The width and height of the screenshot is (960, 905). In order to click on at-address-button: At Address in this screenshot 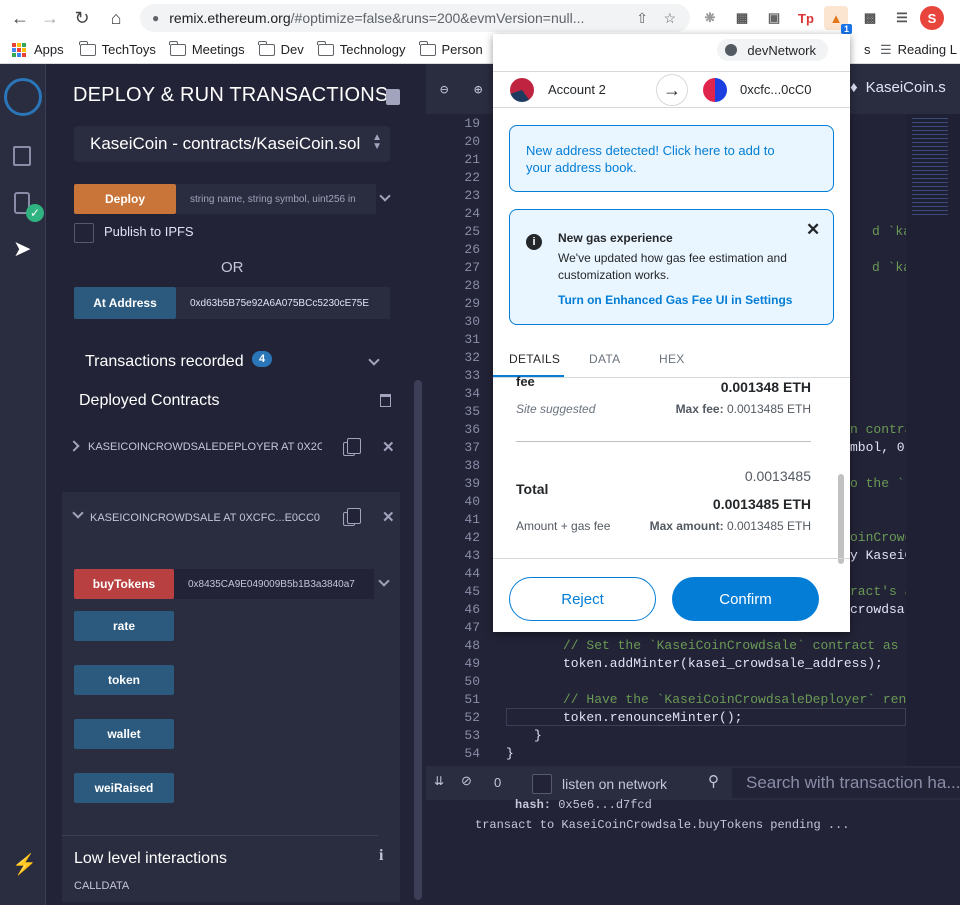, I will do `click(125, 303)`.